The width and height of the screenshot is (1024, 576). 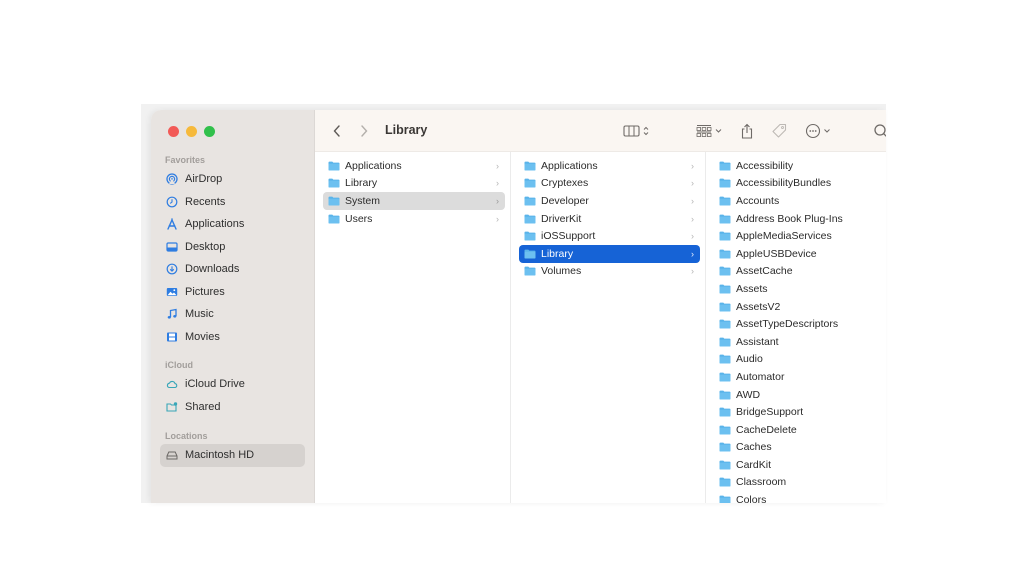 I want to click on folder-name: Users, so click(x=359, y=218).